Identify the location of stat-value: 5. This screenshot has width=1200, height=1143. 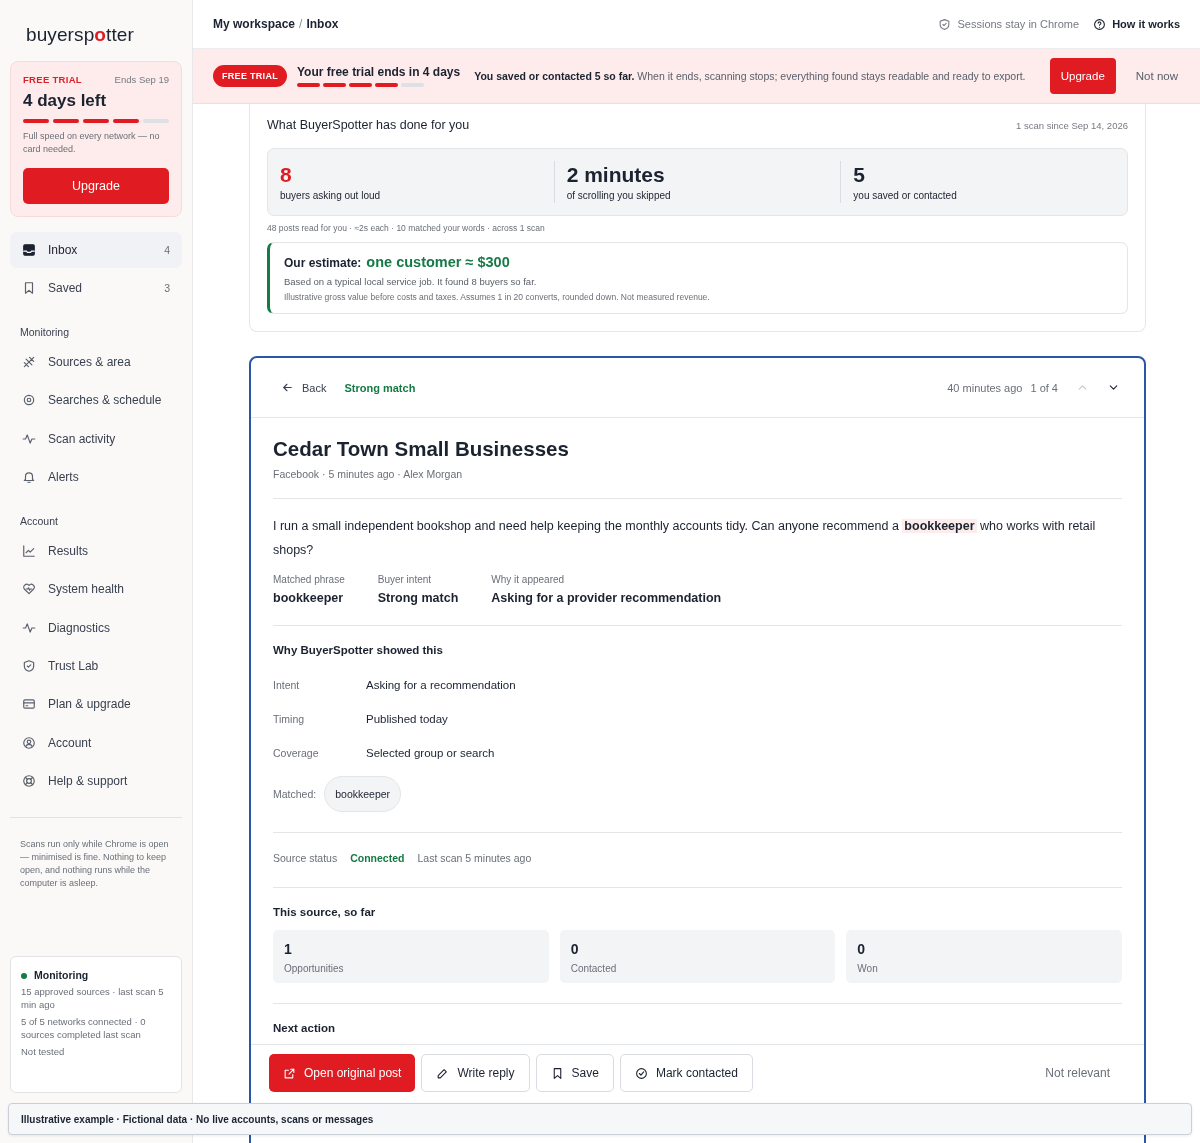
(860, 175).